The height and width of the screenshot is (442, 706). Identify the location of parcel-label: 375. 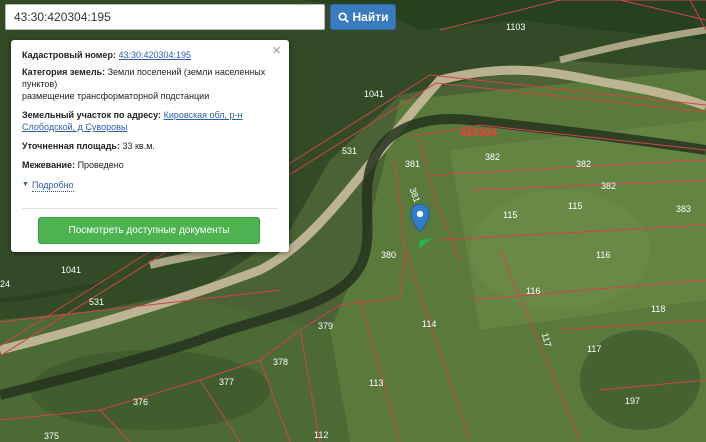
(51, 436).